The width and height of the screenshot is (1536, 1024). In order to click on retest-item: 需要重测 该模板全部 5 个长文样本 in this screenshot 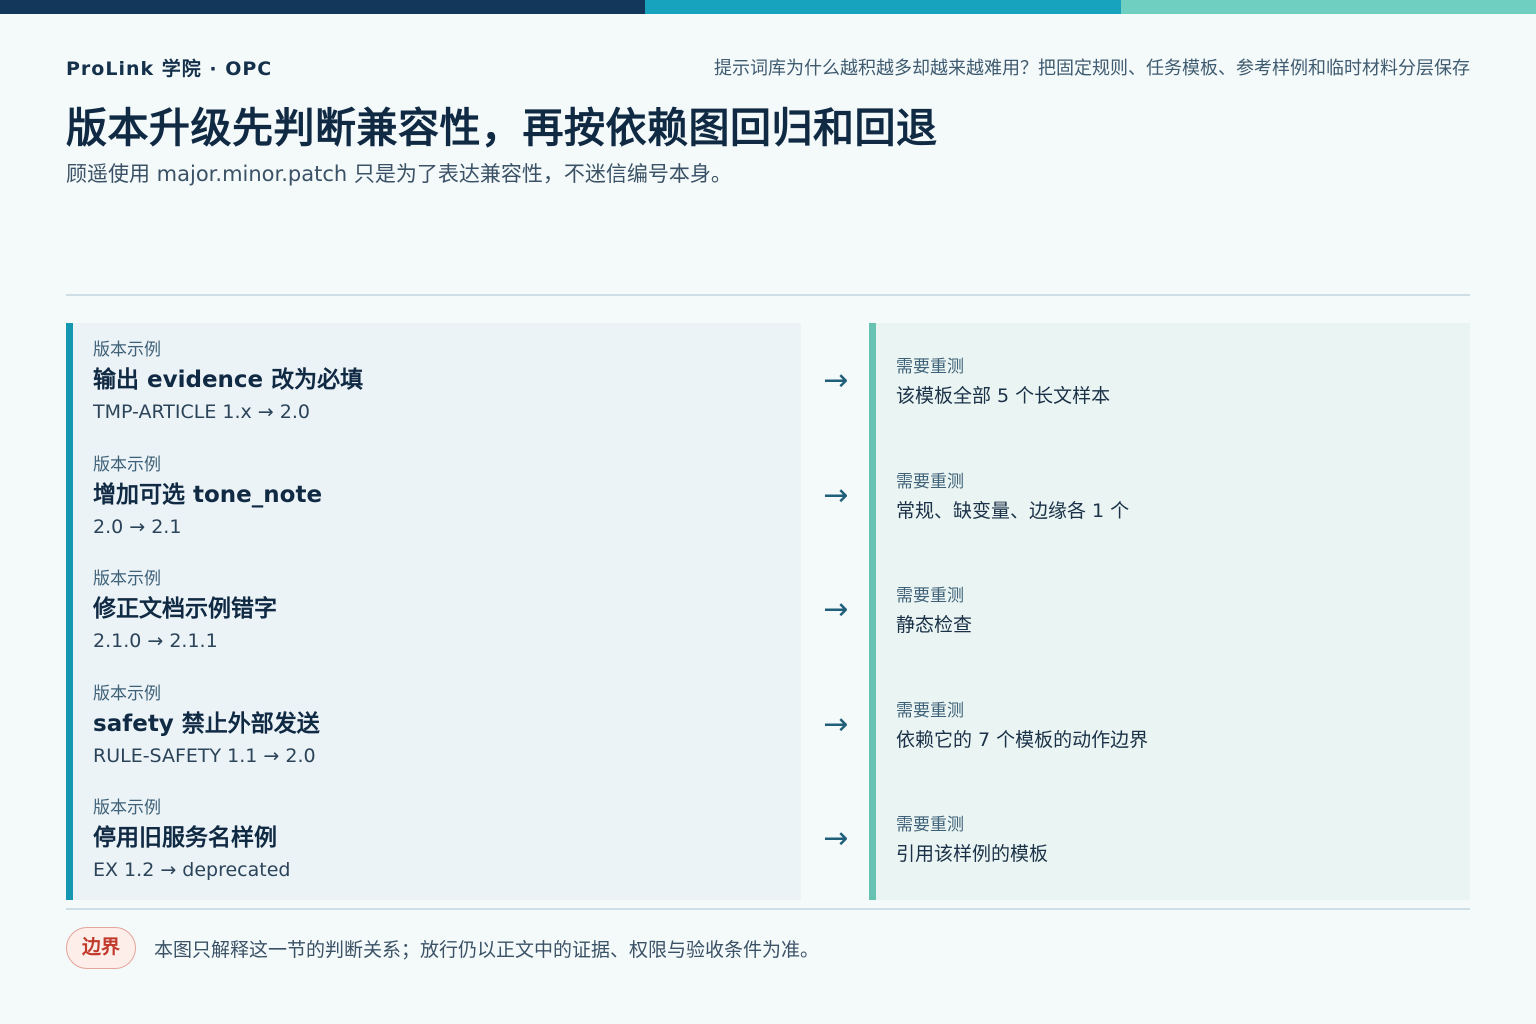, I will do `click(1173, 380)`.